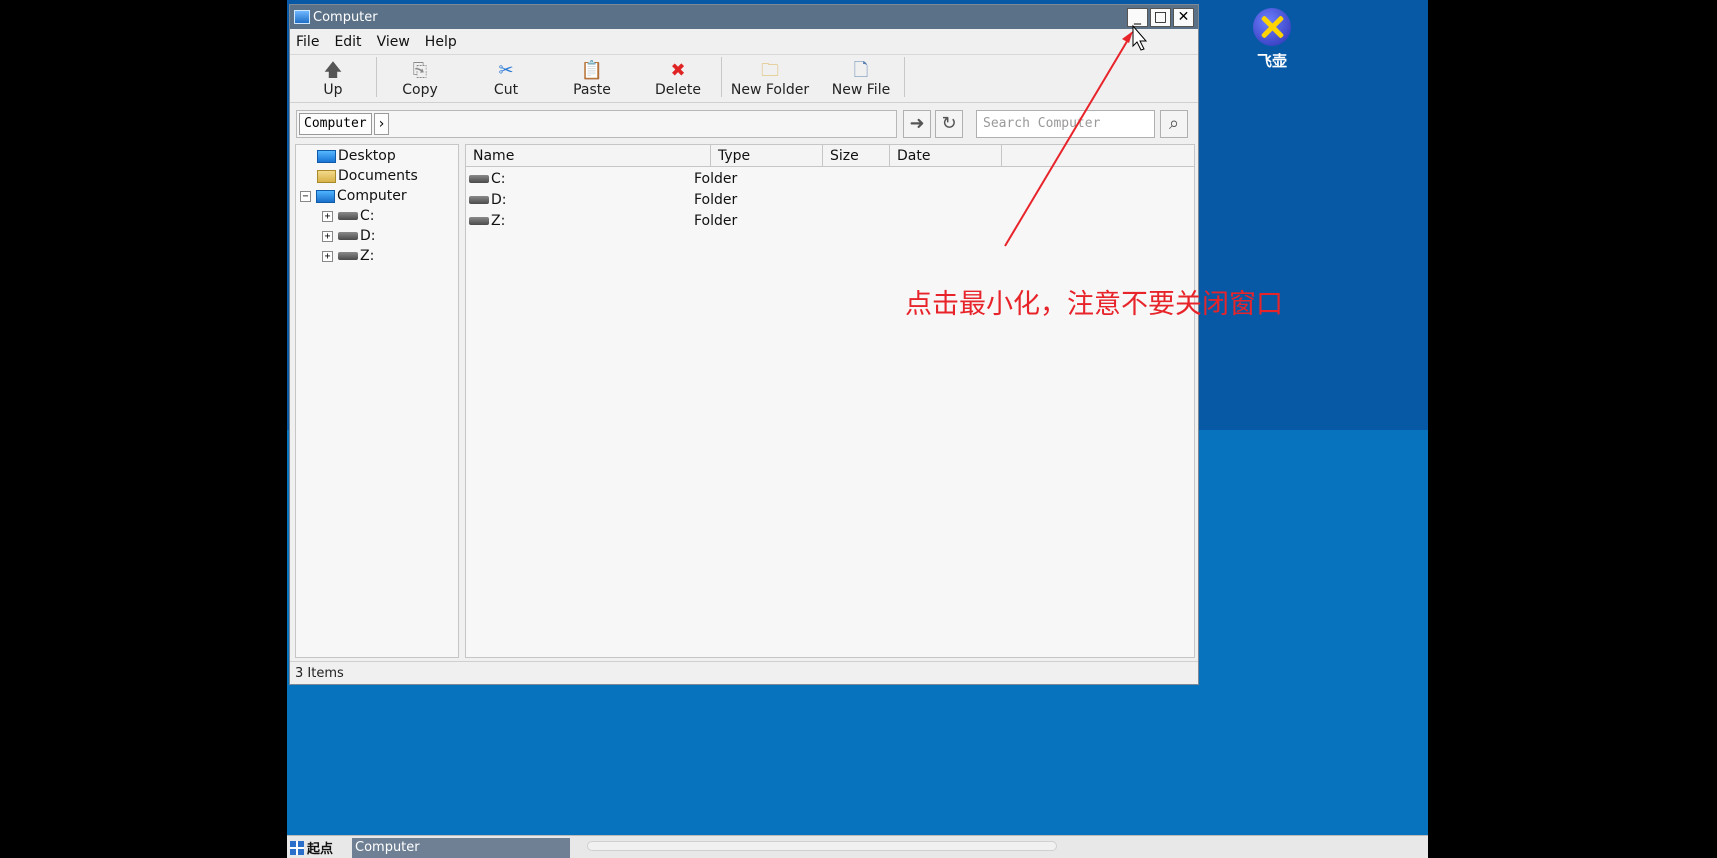  I want to click on up-button: 🡅 Up, so click(333, 79).